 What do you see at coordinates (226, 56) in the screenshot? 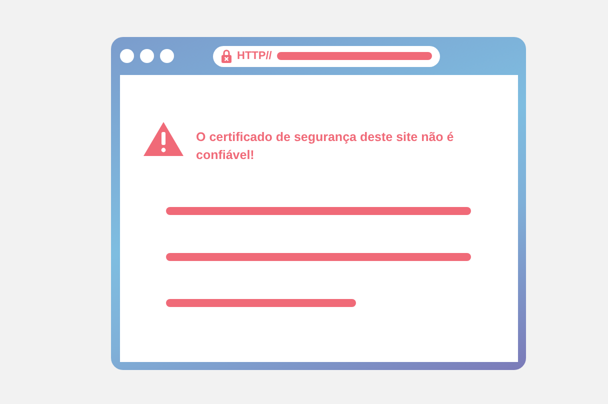
I see `lock-icon` at bounding box center [226, 56].